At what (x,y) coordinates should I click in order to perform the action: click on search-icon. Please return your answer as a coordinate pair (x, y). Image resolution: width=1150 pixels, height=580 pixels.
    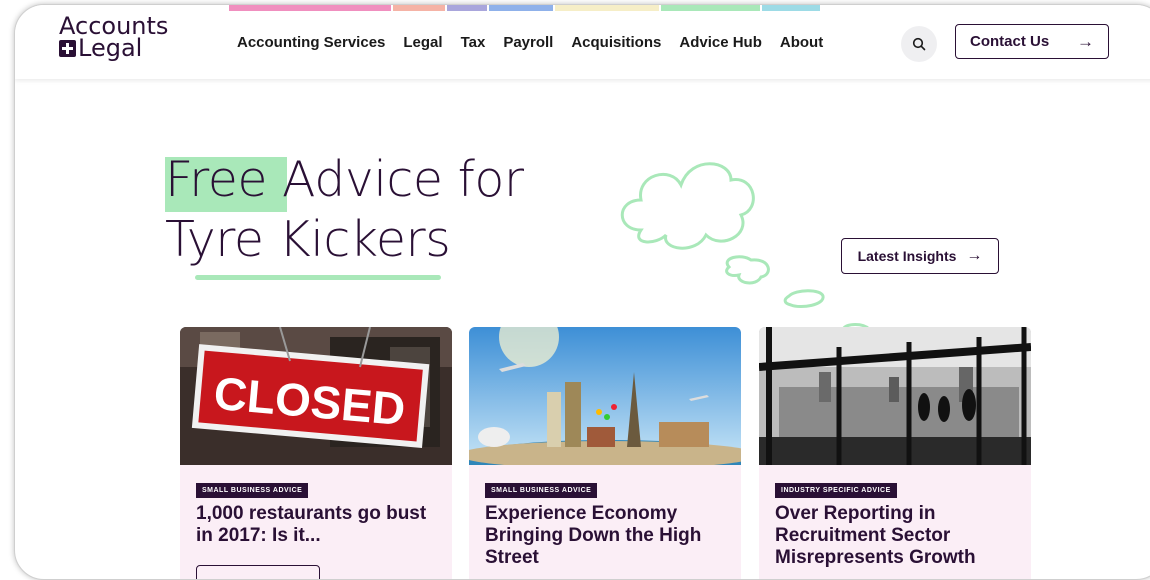
    Looking at the image, I should click on (919, 44).